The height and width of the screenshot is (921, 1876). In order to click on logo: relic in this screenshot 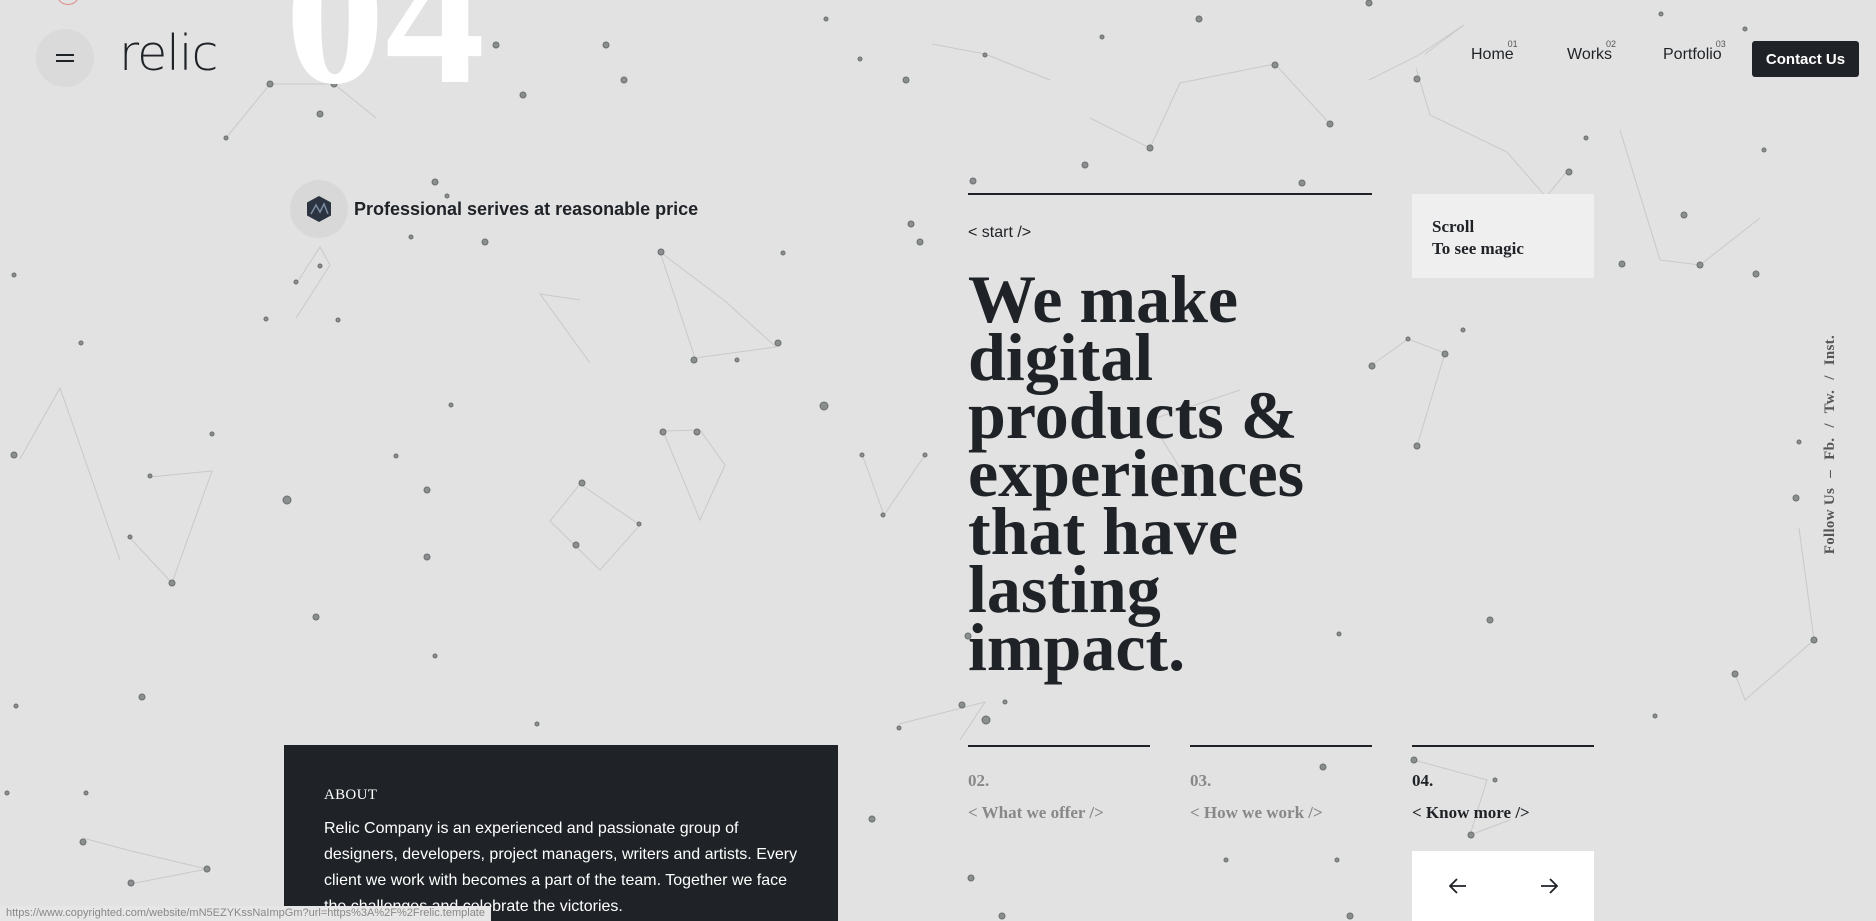, I will do `click(168, 53)`.